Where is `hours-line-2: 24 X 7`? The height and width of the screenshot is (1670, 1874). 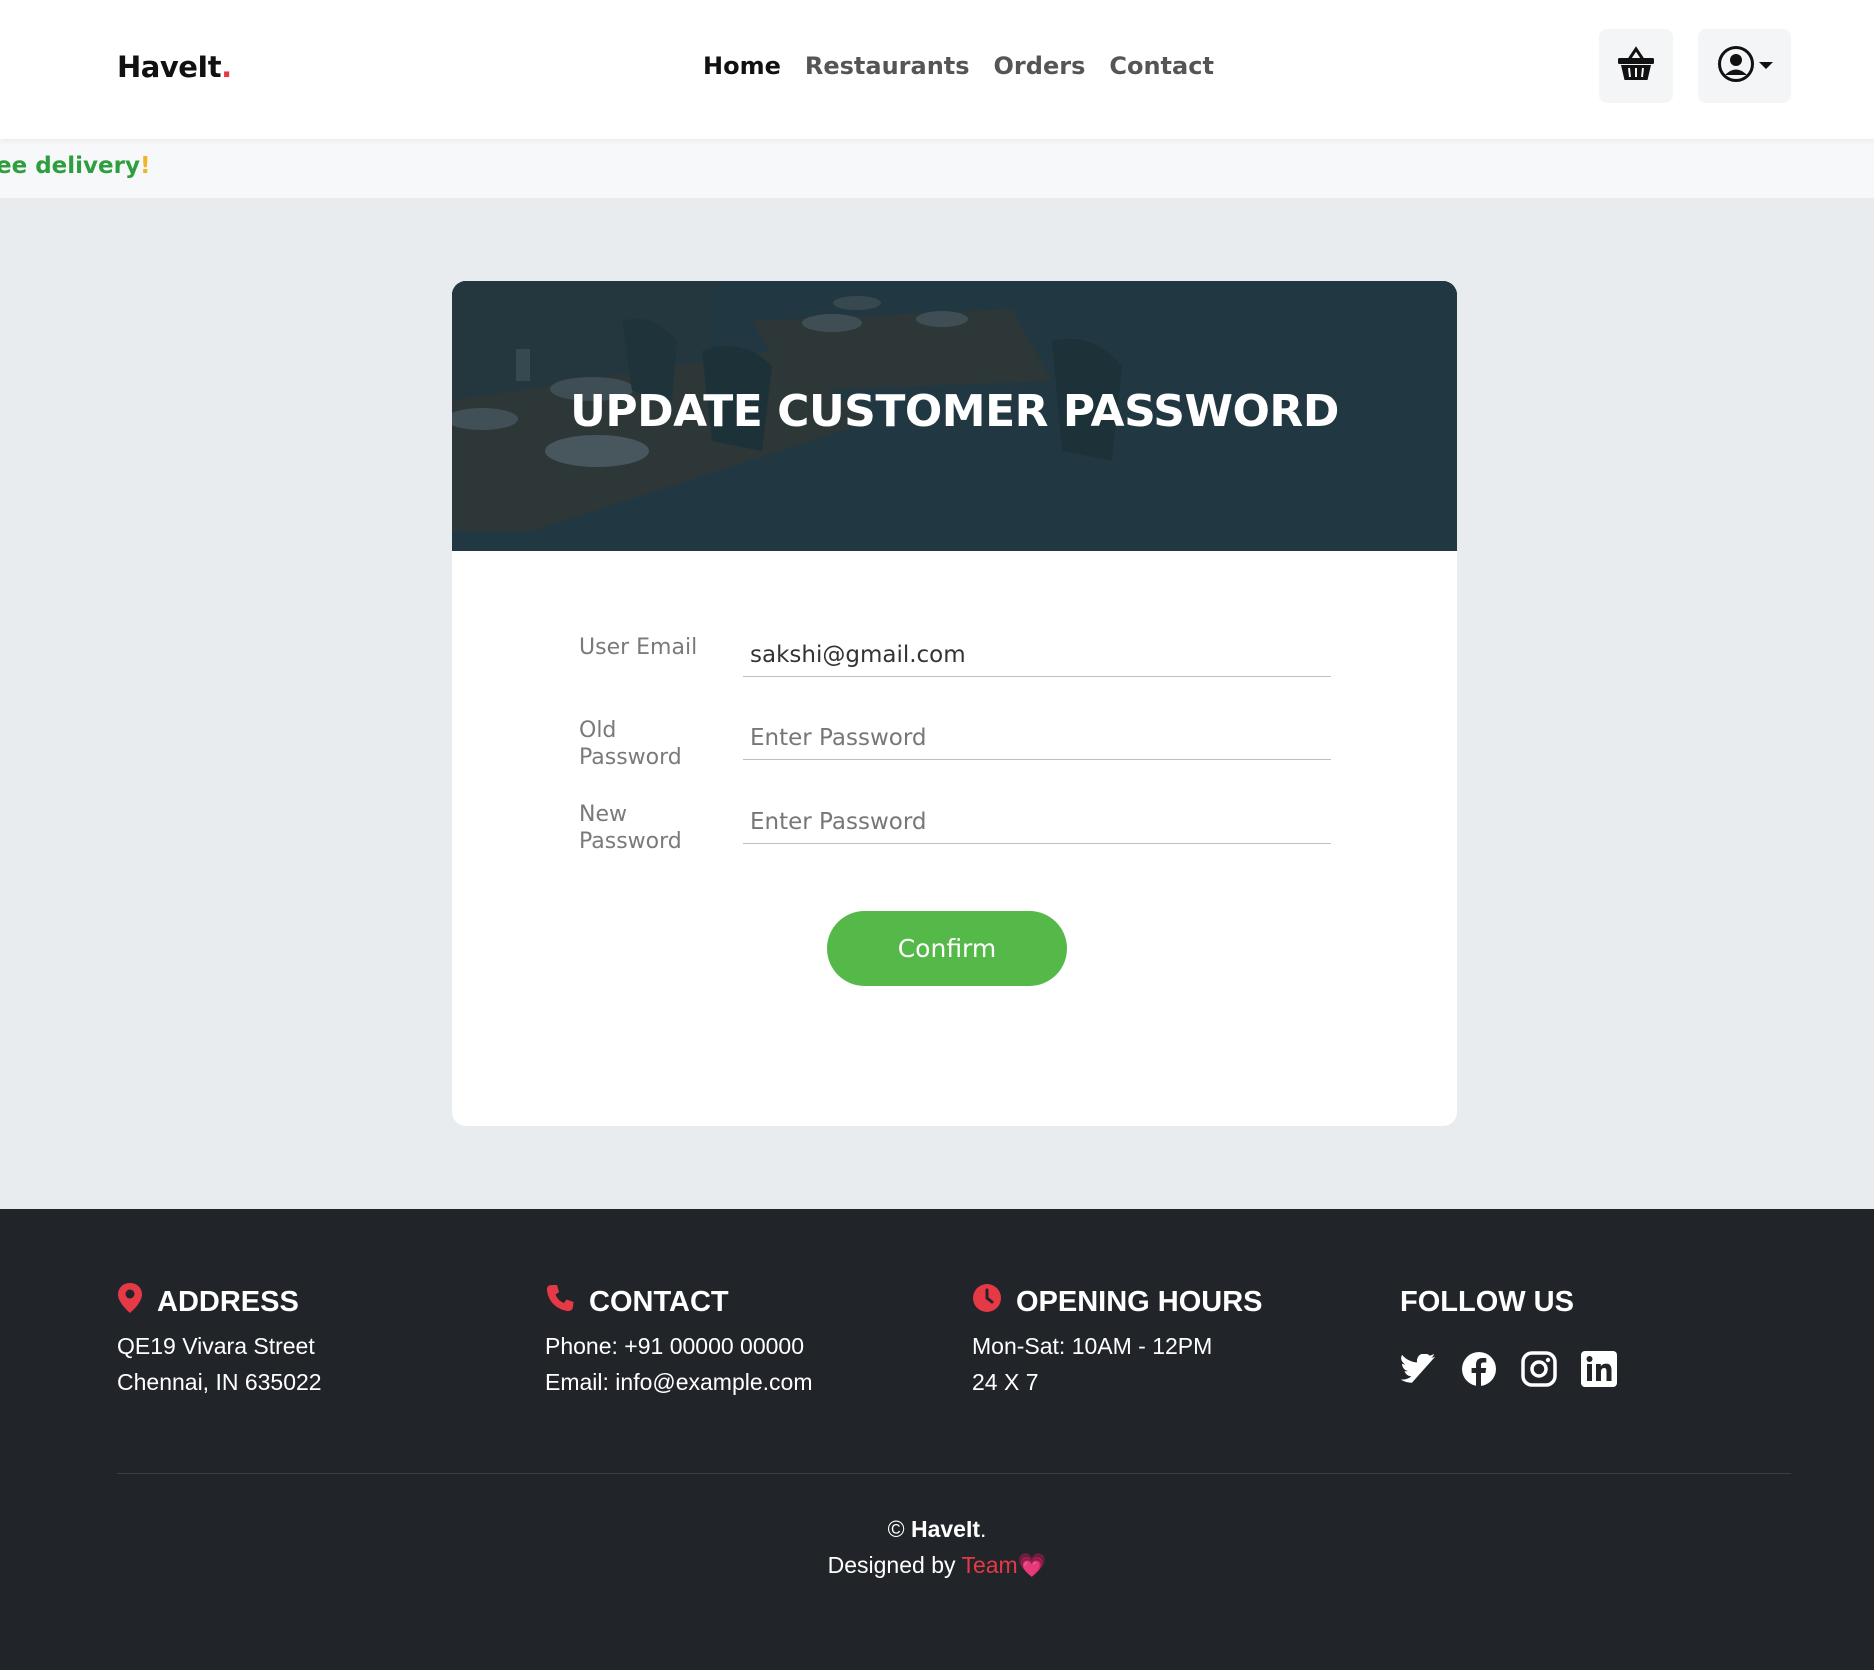
hours-line-2: 24 X 7 is located at coordinates (1005, 1382).